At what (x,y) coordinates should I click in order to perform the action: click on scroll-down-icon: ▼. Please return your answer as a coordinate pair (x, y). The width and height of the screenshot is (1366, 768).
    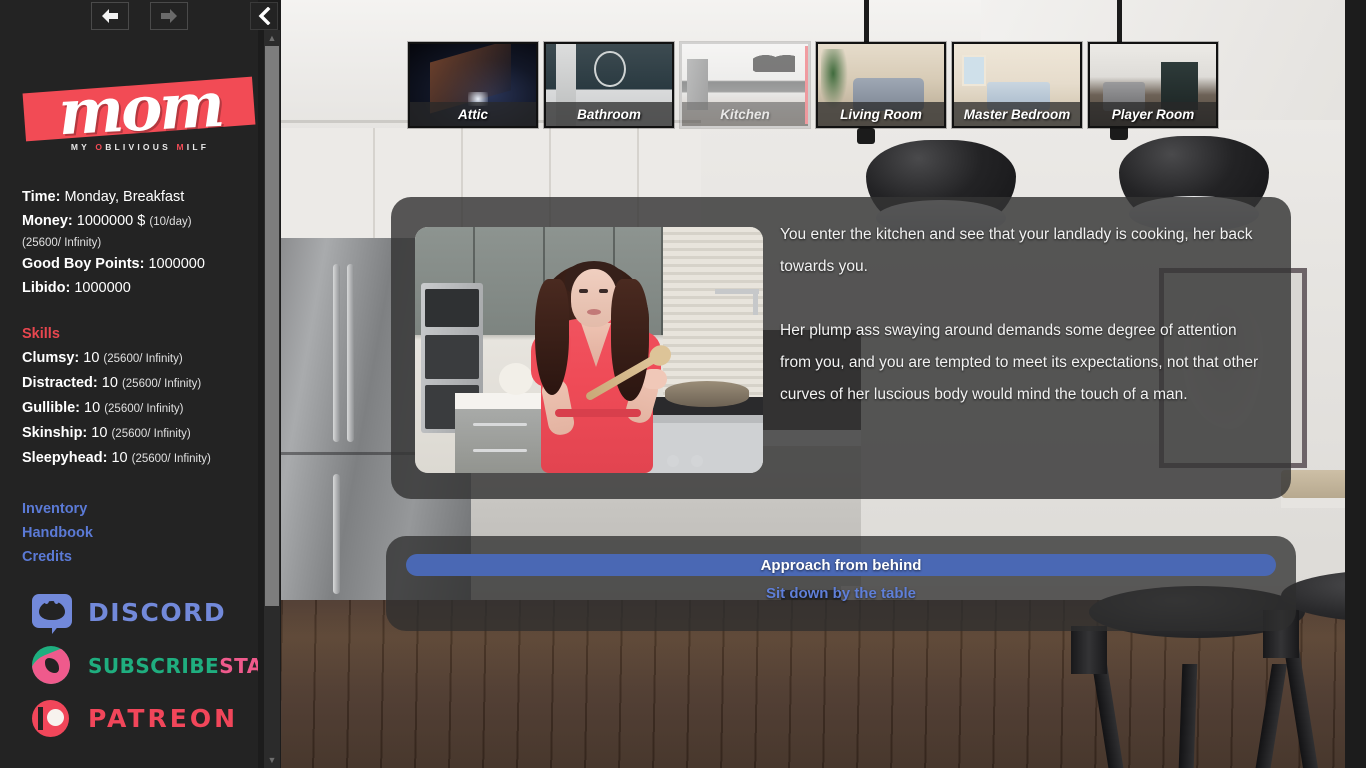
    Looking at the image, I should click on (272, 760).